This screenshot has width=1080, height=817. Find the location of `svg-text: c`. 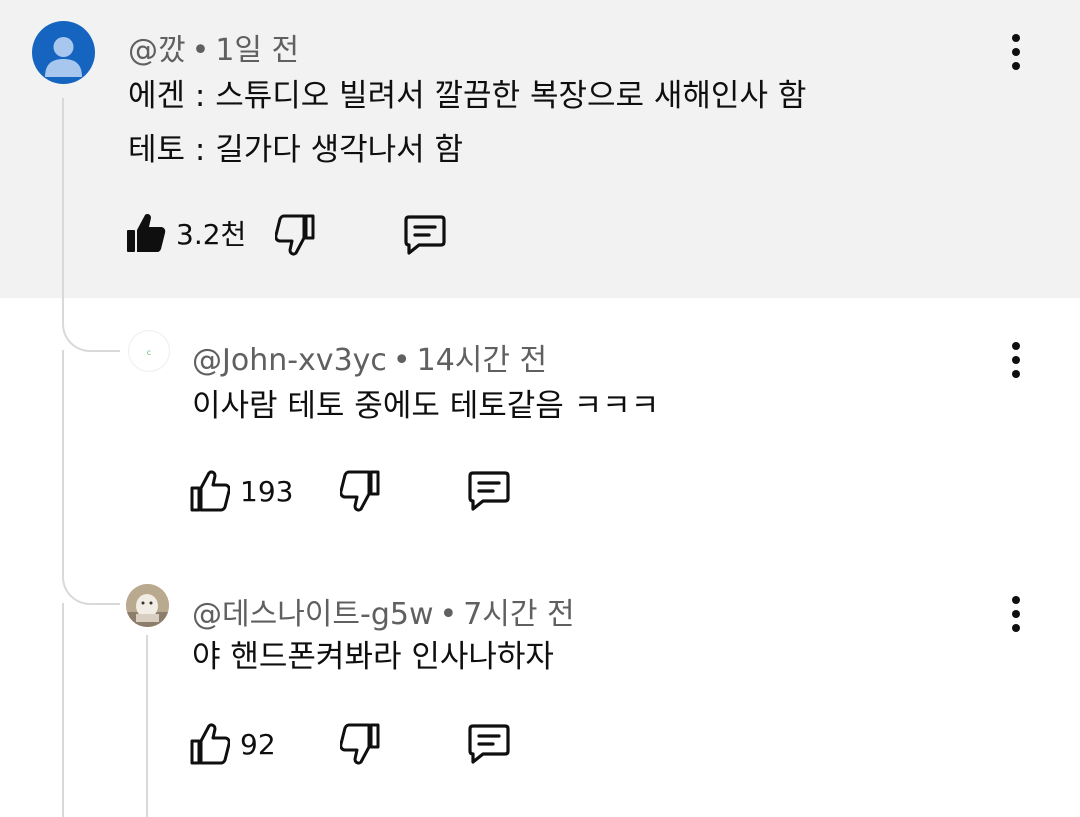

svg-text: c is located at coordinates (149, 352).